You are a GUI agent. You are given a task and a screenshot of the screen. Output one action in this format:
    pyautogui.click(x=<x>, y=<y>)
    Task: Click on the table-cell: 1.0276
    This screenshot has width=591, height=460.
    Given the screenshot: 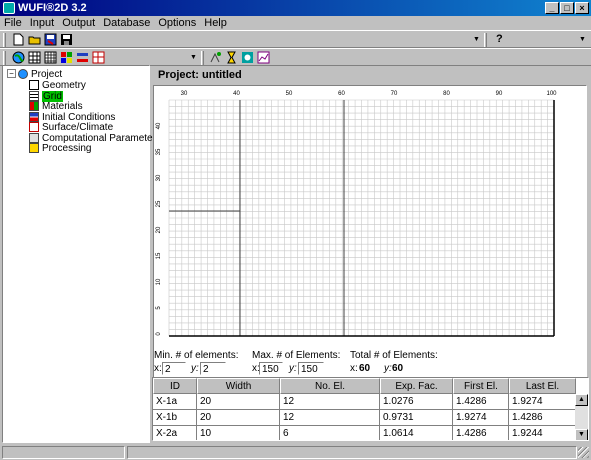 What is the action you would take?
    pyautogui.click(x=416, y=402)
    